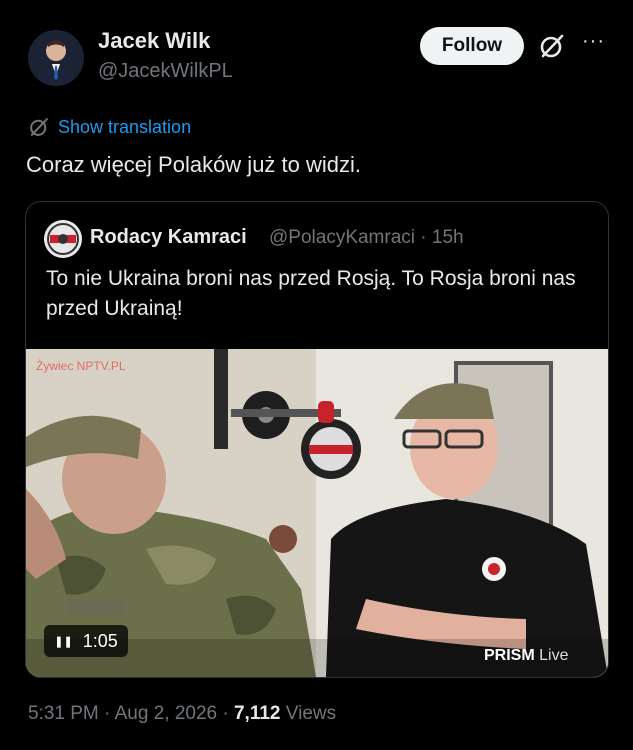 The width and height of the screenshot is (633, 750). What do you see at coordinates (154, 41) in the screenshot?
I see `author-name: Jacek Wilk` at bounding box center [154, 41].